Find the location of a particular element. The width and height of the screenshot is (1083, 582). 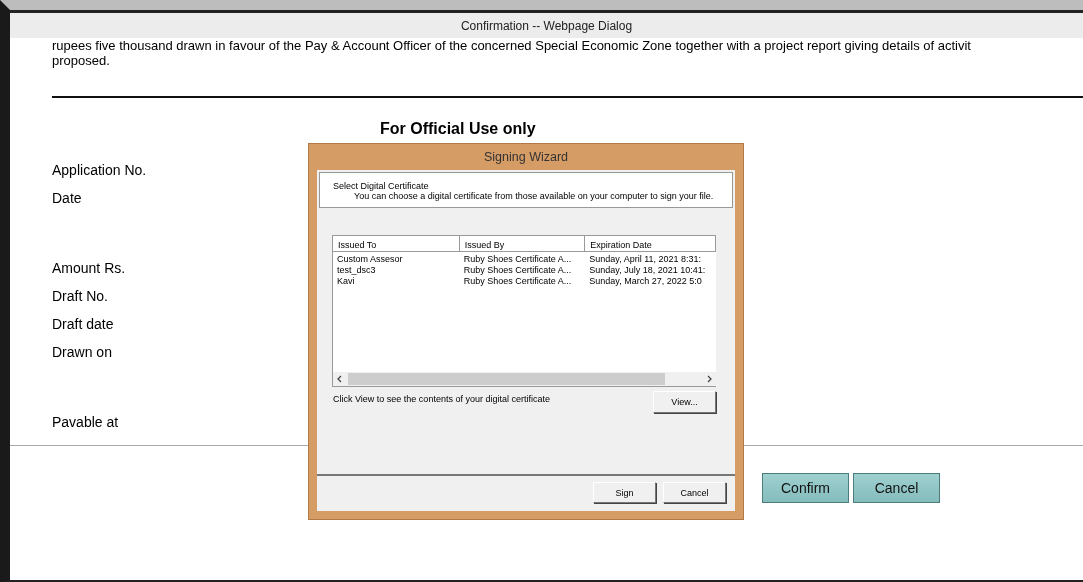

field-label: Draft date is located at coordinates (83, 324).